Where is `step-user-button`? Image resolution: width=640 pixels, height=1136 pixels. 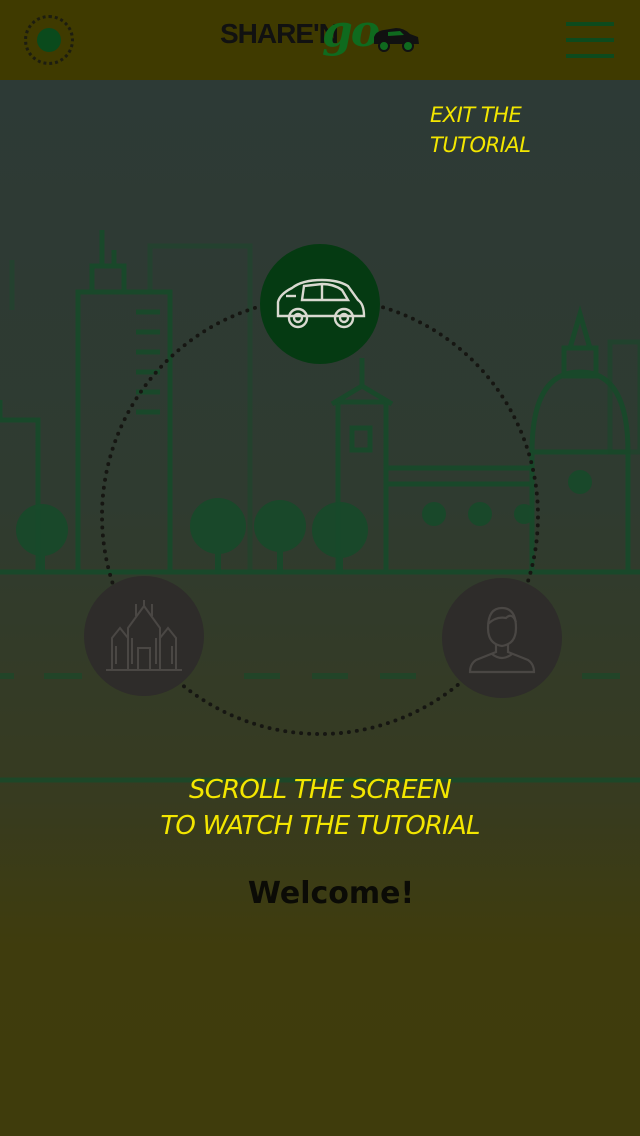 step-user-button is located at coordinates (502, 638).